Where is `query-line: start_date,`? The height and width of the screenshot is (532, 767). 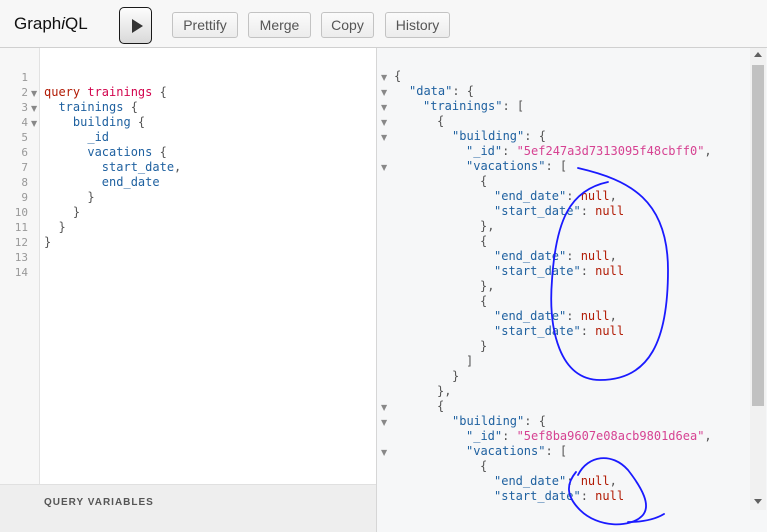 query-line: start_date, is located at coordinates (112, 167).